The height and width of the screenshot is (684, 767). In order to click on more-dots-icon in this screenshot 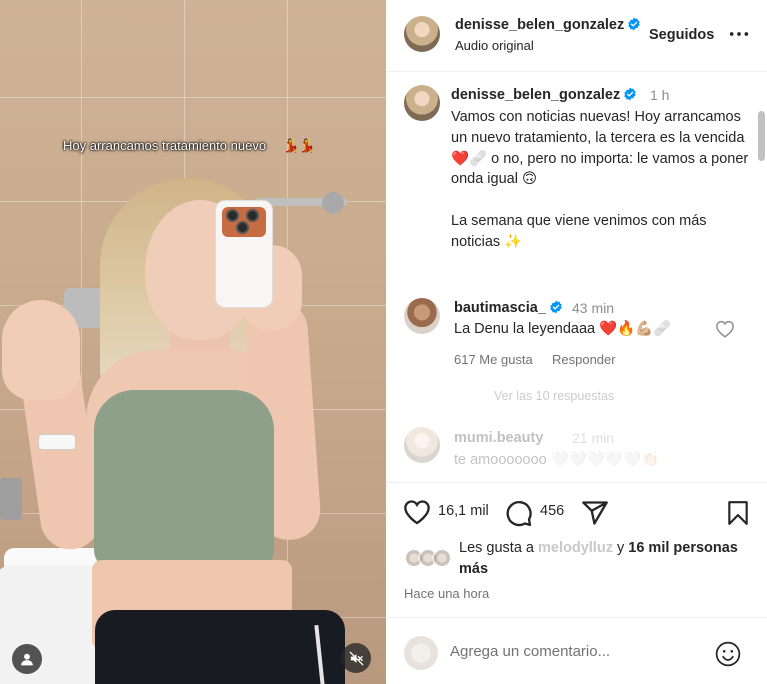, I will do `click(739, 34)`.